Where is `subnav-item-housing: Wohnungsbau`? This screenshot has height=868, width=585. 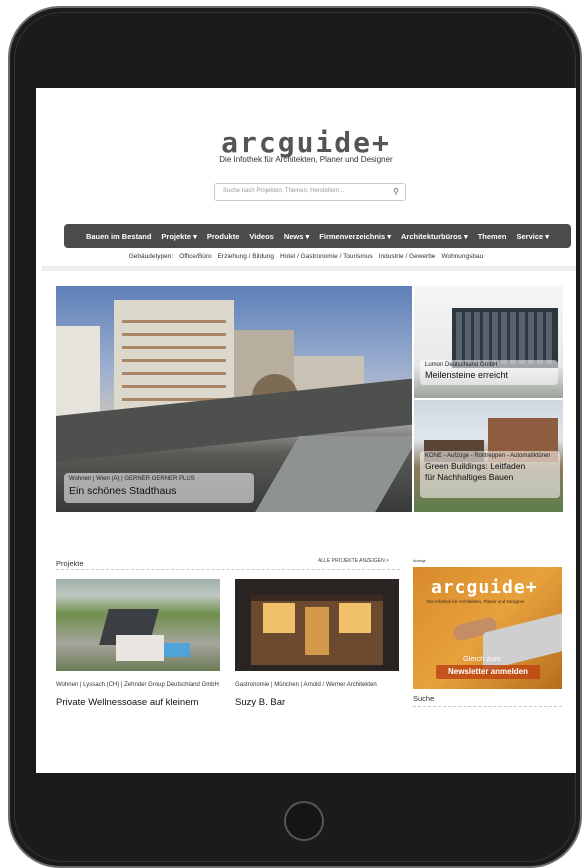
subnav-item-housing: Wohnungsbau is located at coordinates (462, 256).